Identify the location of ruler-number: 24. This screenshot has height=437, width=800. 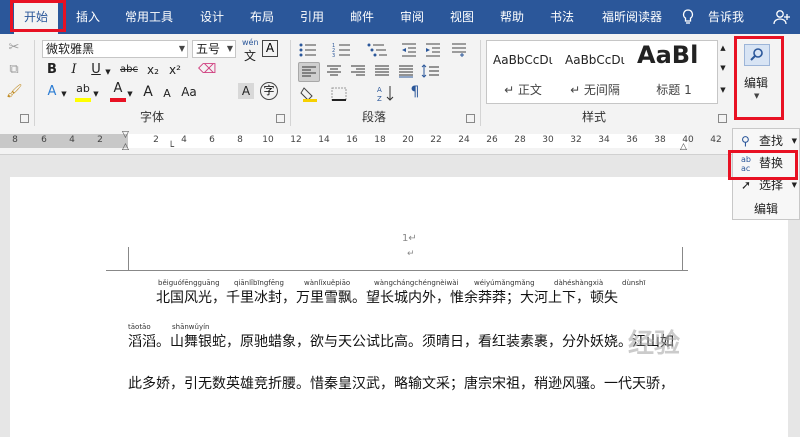
(464, 140).